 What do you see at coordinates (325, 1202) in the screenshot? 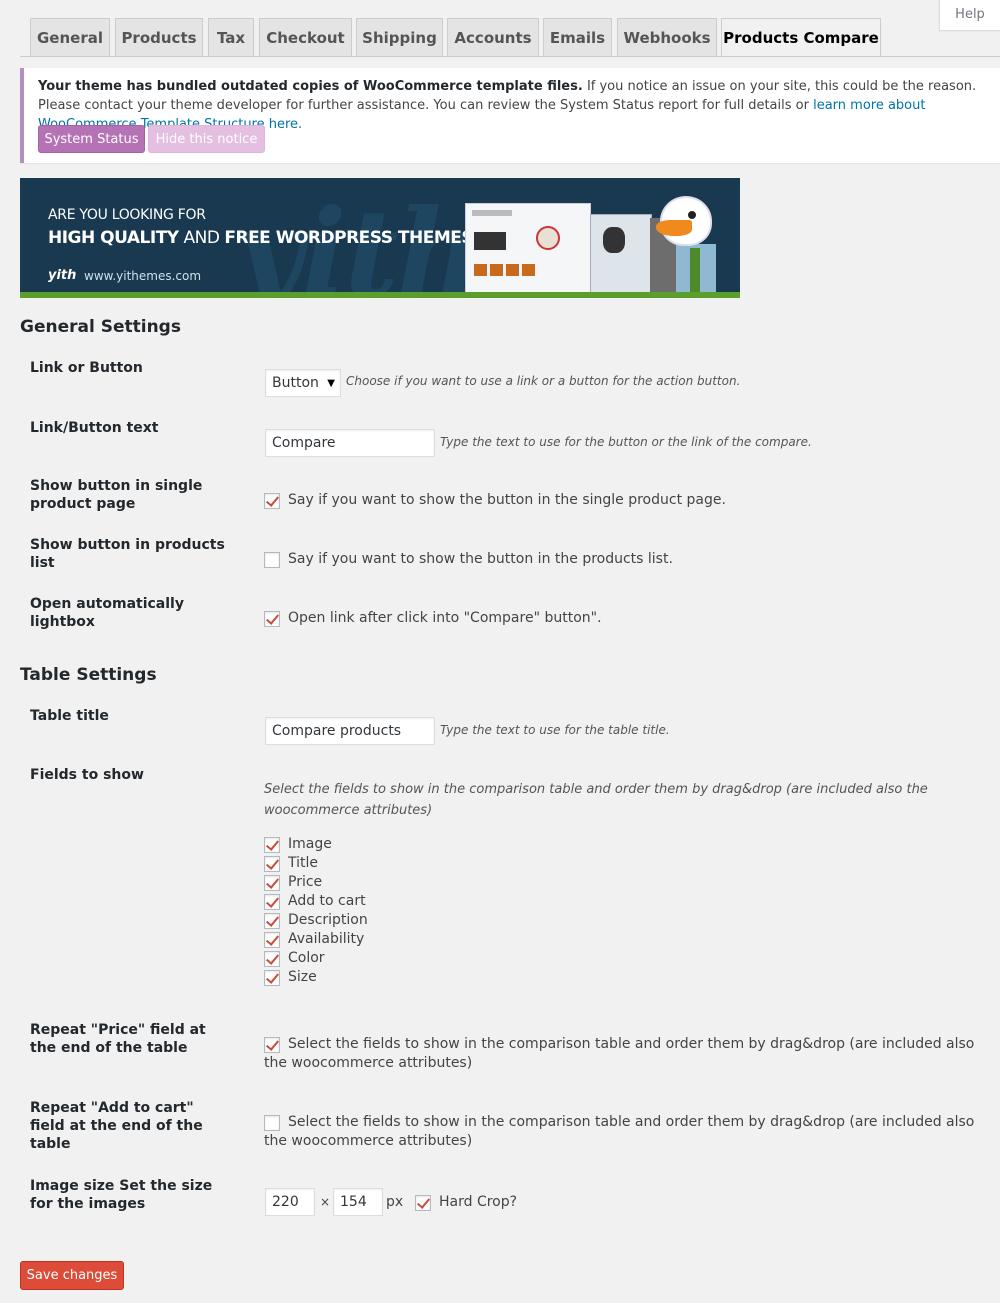
I see `times-sign: ×` at bounding box center [325, 1202].